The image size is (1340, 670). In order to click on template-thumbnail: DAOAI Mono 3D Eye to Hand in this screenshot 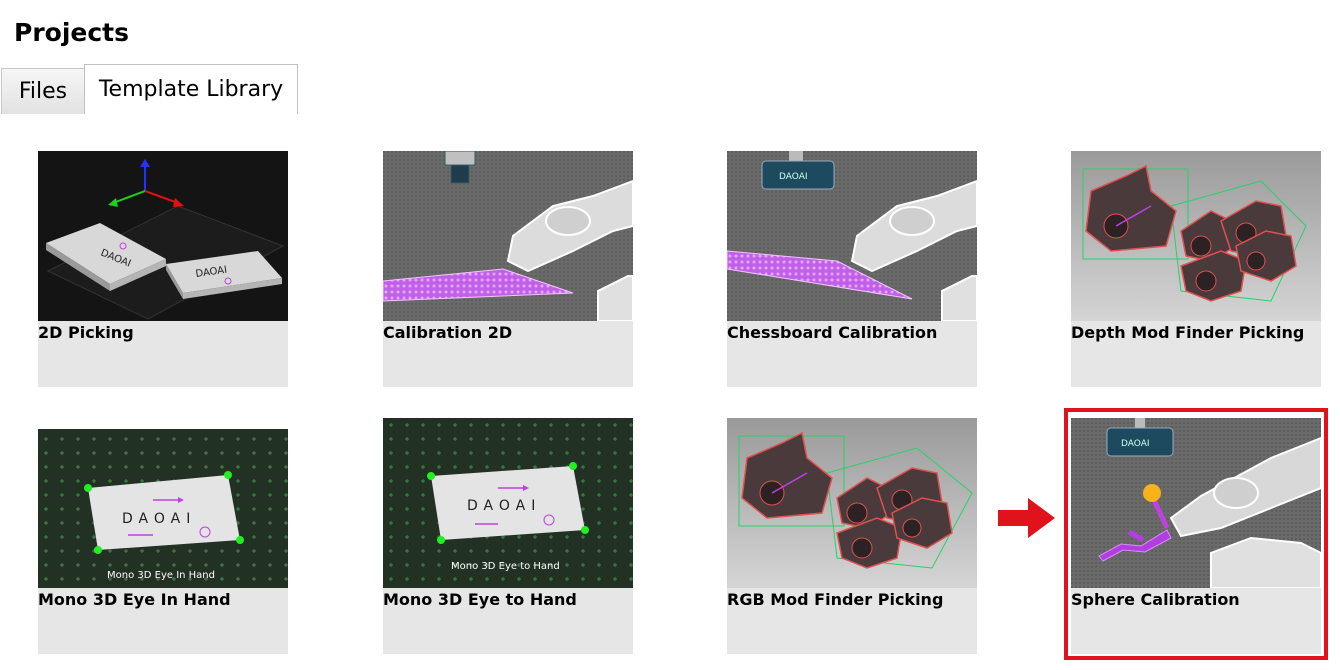, I will do `click(508, 503)`.